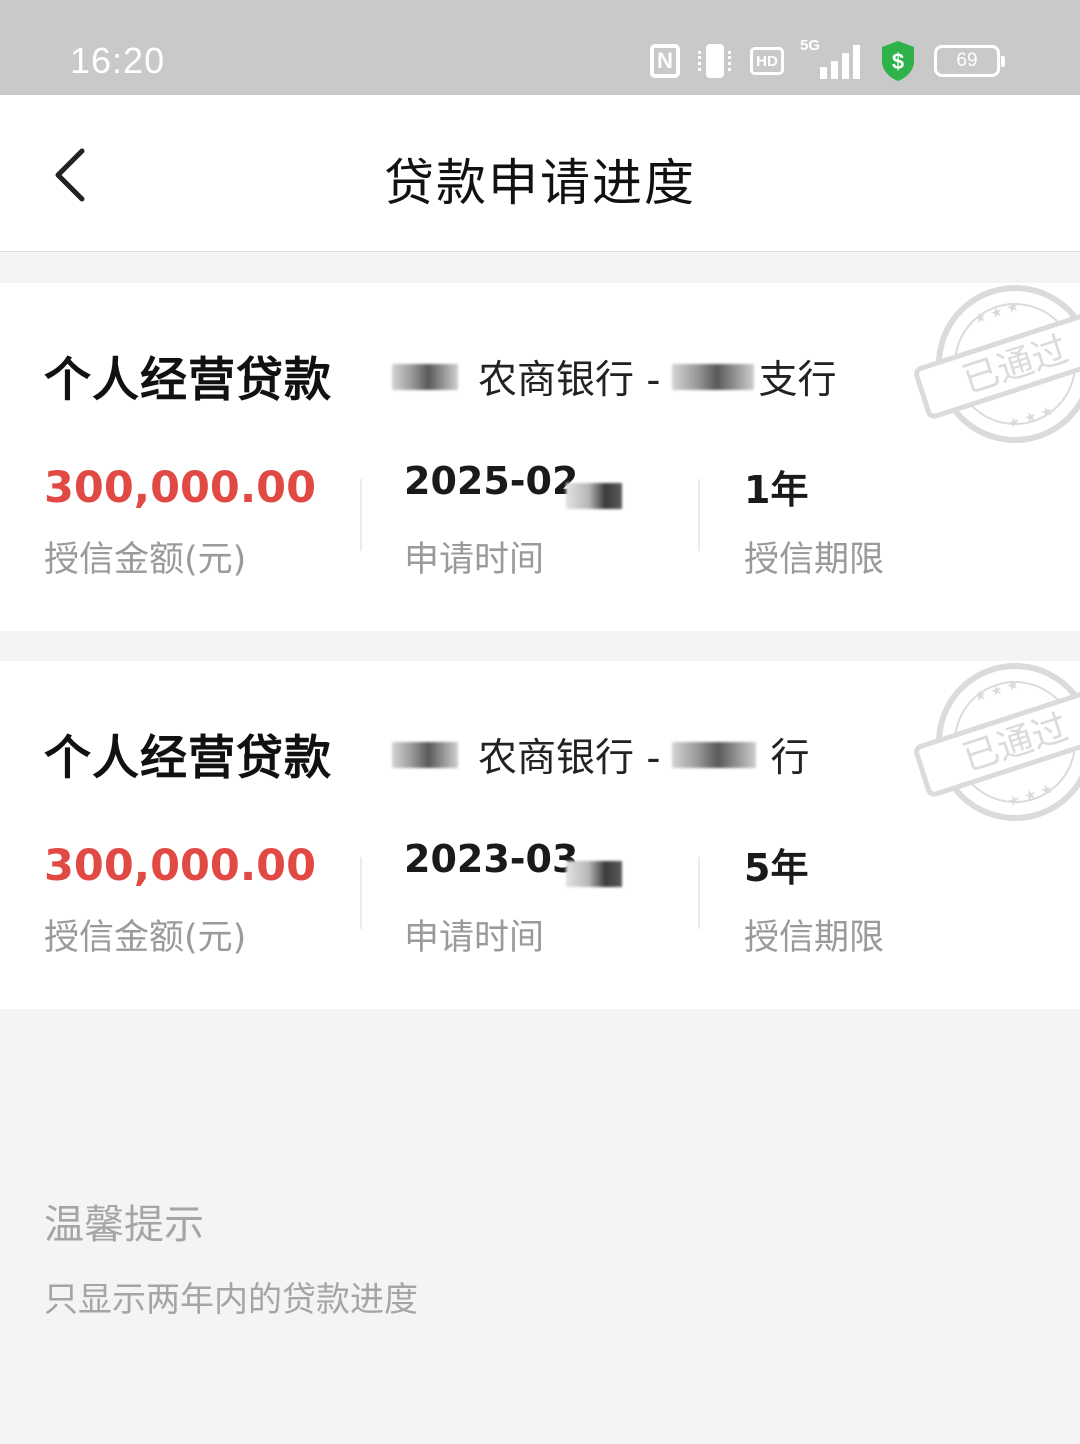  What do you see at coordinates (491, 859) in the screenshot?
I see `apply-date: 2023-03` at bounding box center [491, 859].